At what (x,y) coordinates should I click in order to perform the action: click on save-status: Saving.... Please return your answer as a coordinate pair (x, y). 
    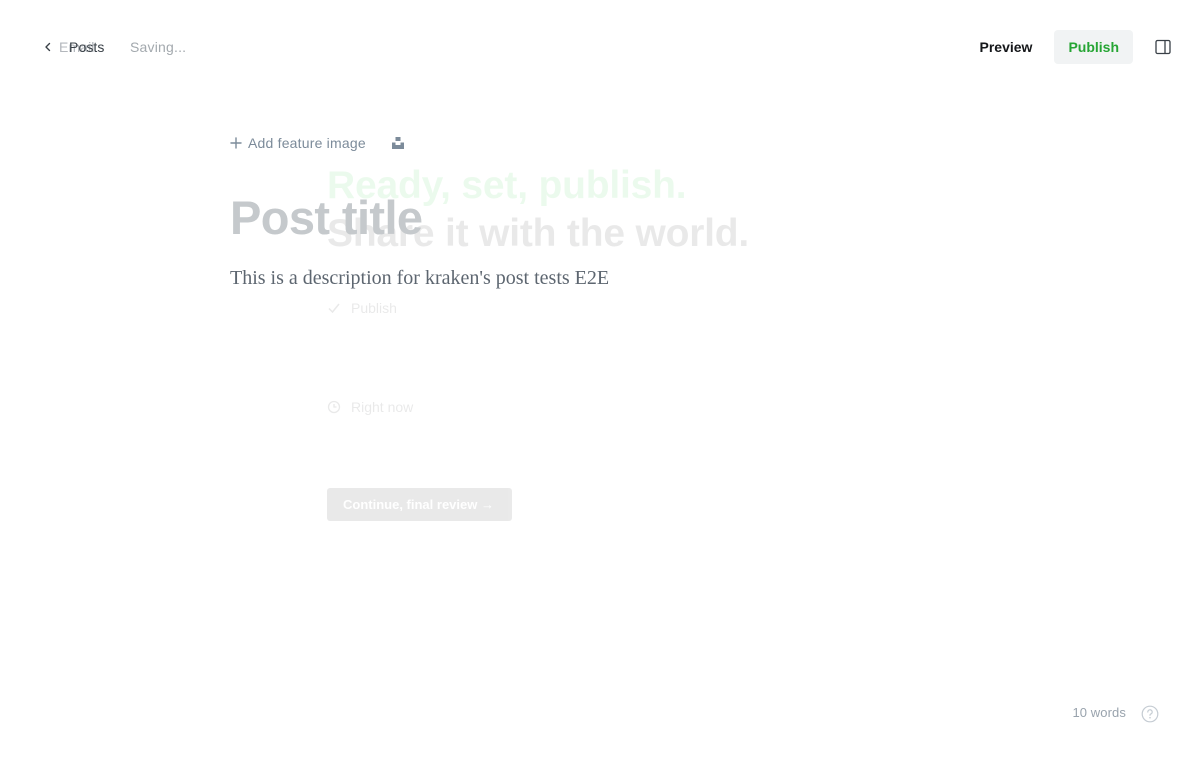
    Looking at the image, I should click on (158, 47).